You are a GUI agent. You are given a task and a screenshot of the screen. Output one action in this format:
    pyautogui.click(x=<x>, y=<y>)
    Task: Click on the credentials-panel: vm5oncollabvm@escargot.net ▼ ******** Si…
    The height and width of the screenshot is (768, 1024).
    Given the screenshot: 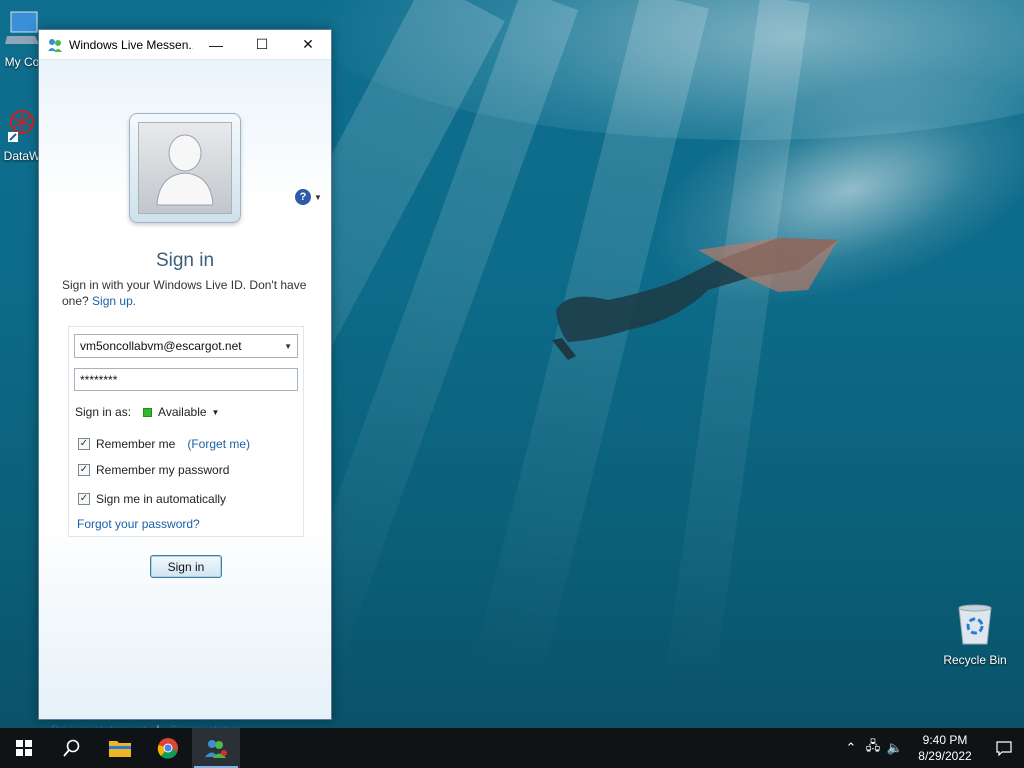 What is the action you would take?
    pyautogui.click(x=186, y=431)
    